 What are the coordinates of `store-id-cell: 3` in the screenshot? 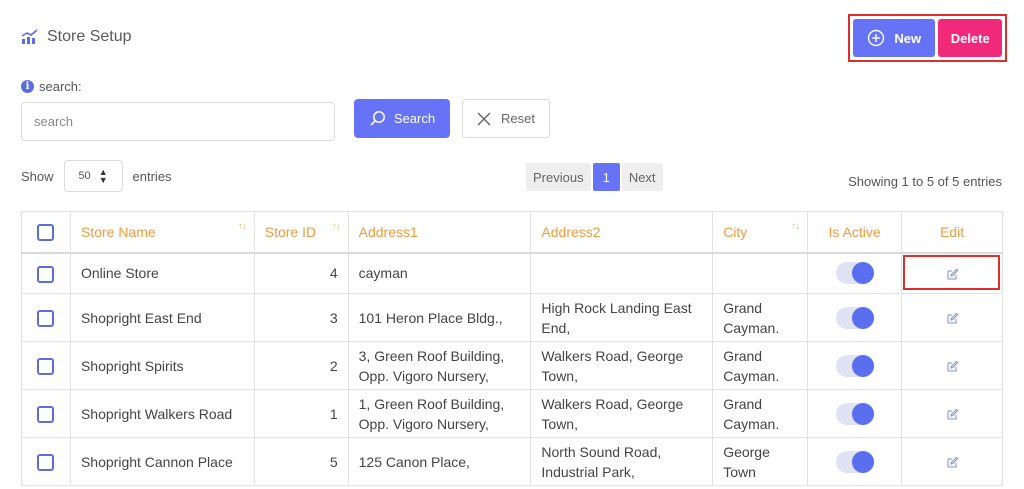 It's located at (301, 317).